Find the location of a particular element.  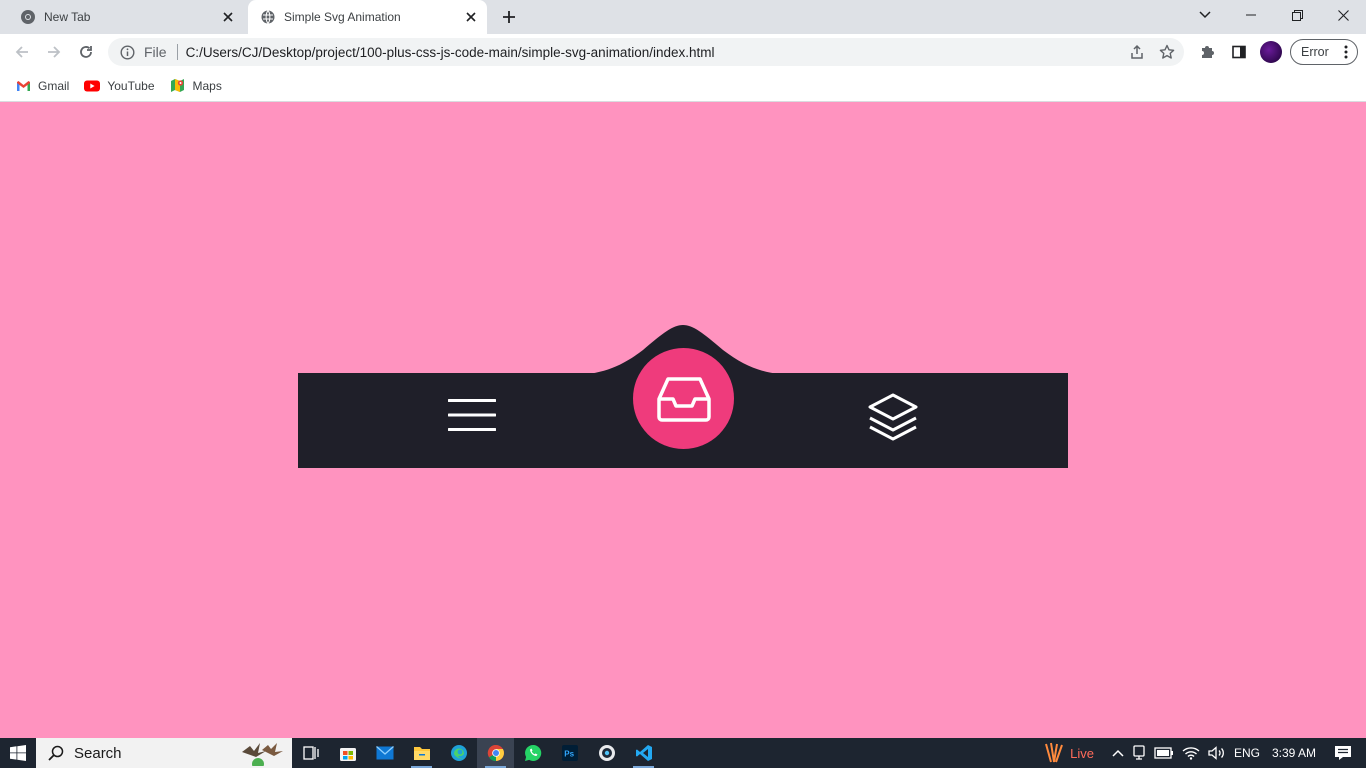

live-widget: Live is located at coordinates (1073, 753).